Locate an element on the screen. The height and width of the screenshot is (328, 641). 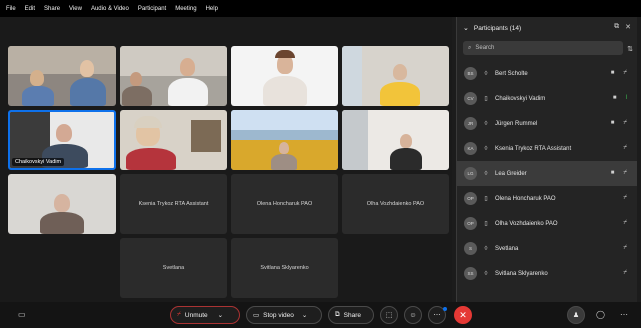
active-speaker-name: Chaikovskyi Vadim is located at coordinates (38, 162).